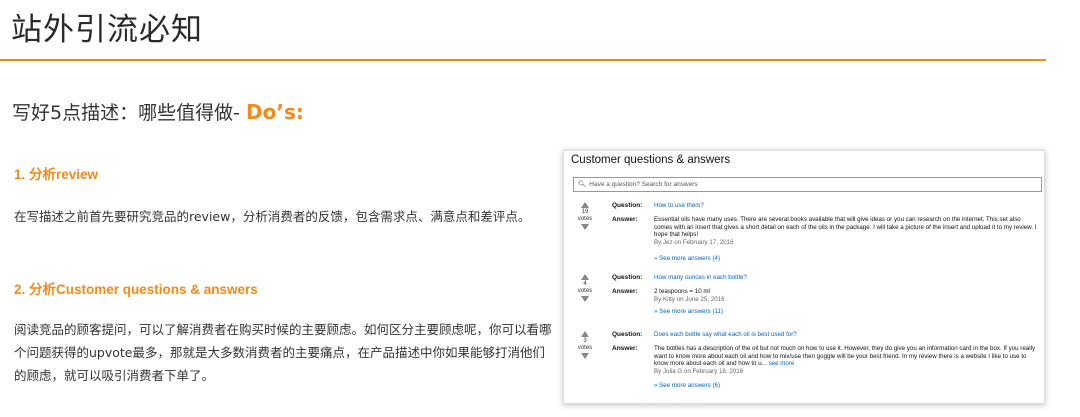 The height and width of the screenshot is (417, 1080). Describe the element at coordinates (585, 341) in the screenshot. I see `vote-count: 3` at that location.